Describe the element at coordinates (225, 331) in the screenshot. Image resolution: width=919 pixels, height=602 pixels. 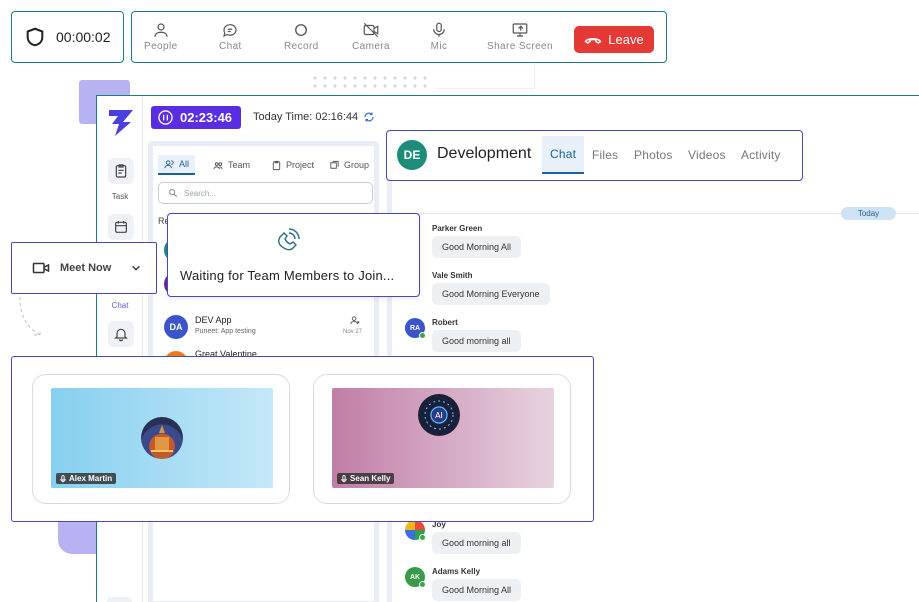
I see `chat-preview: Puneet: App testing` at that location.